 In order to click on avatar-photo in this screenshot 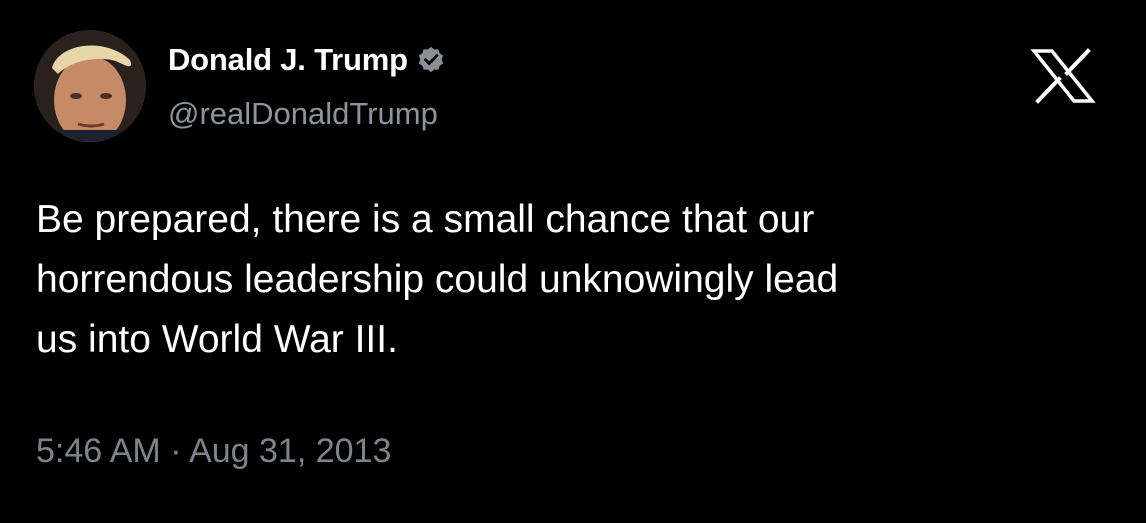, I will do `click(90, 86)`.